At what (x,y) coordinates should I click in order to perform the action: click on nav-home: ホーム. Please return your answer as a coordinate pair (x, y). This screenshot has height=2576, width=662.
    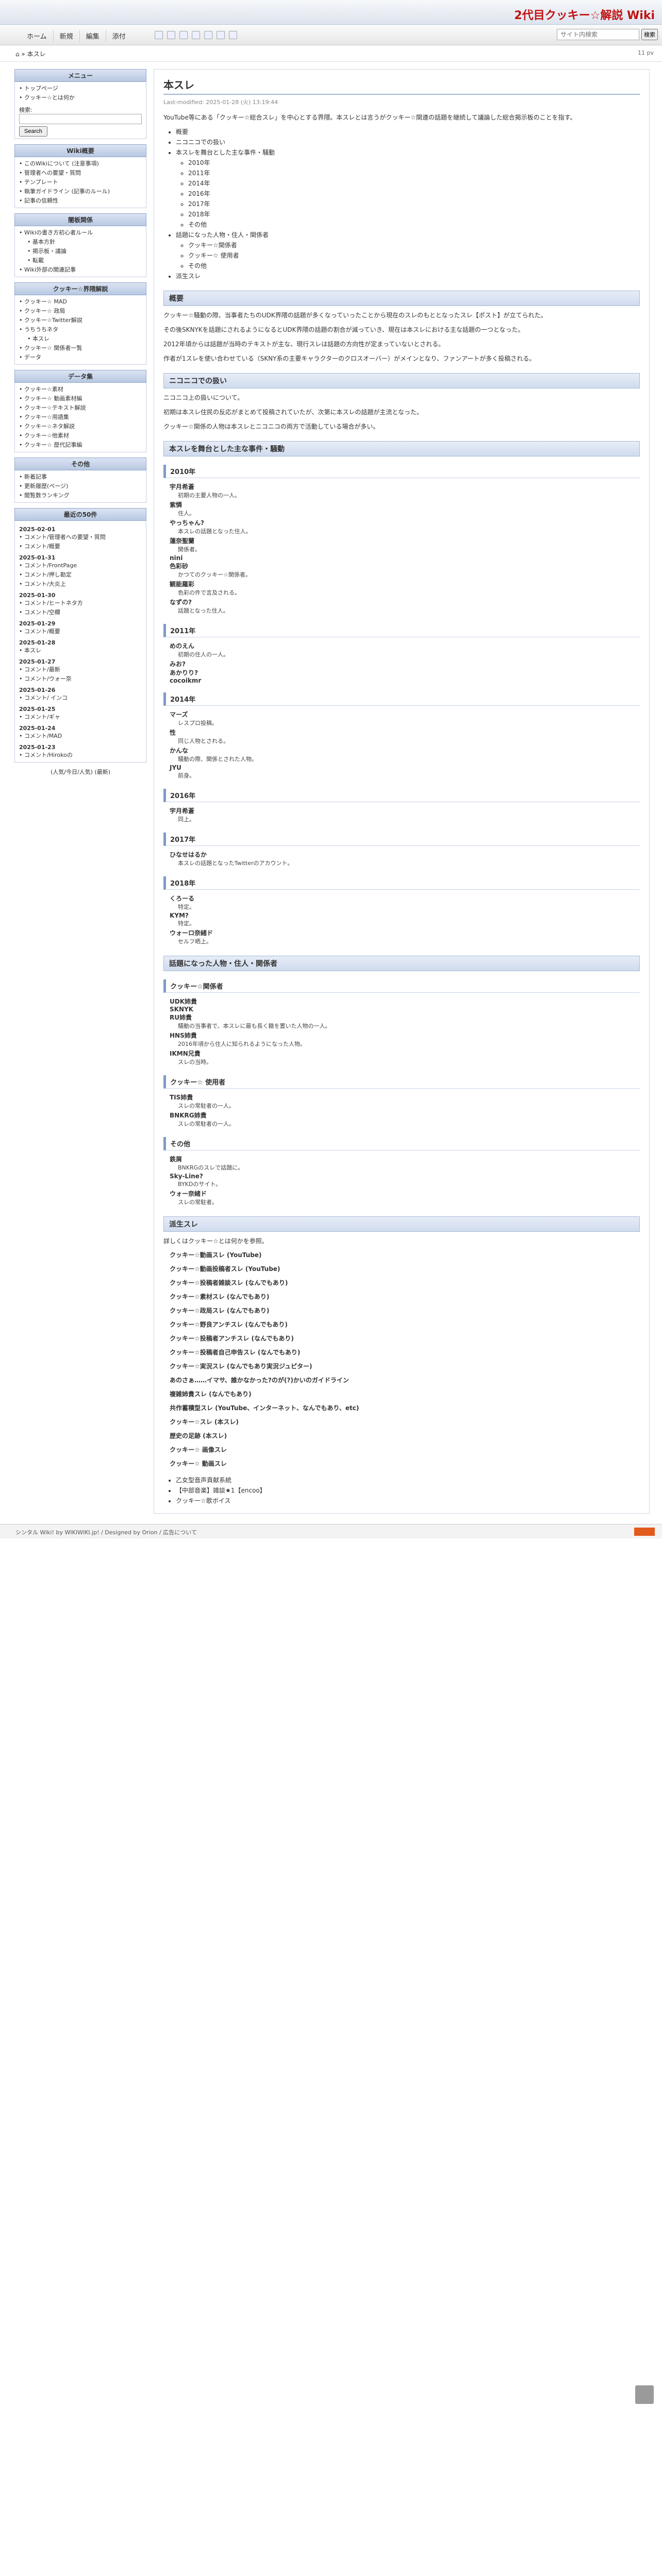
    Looking at the image, I should click on (38, 36).